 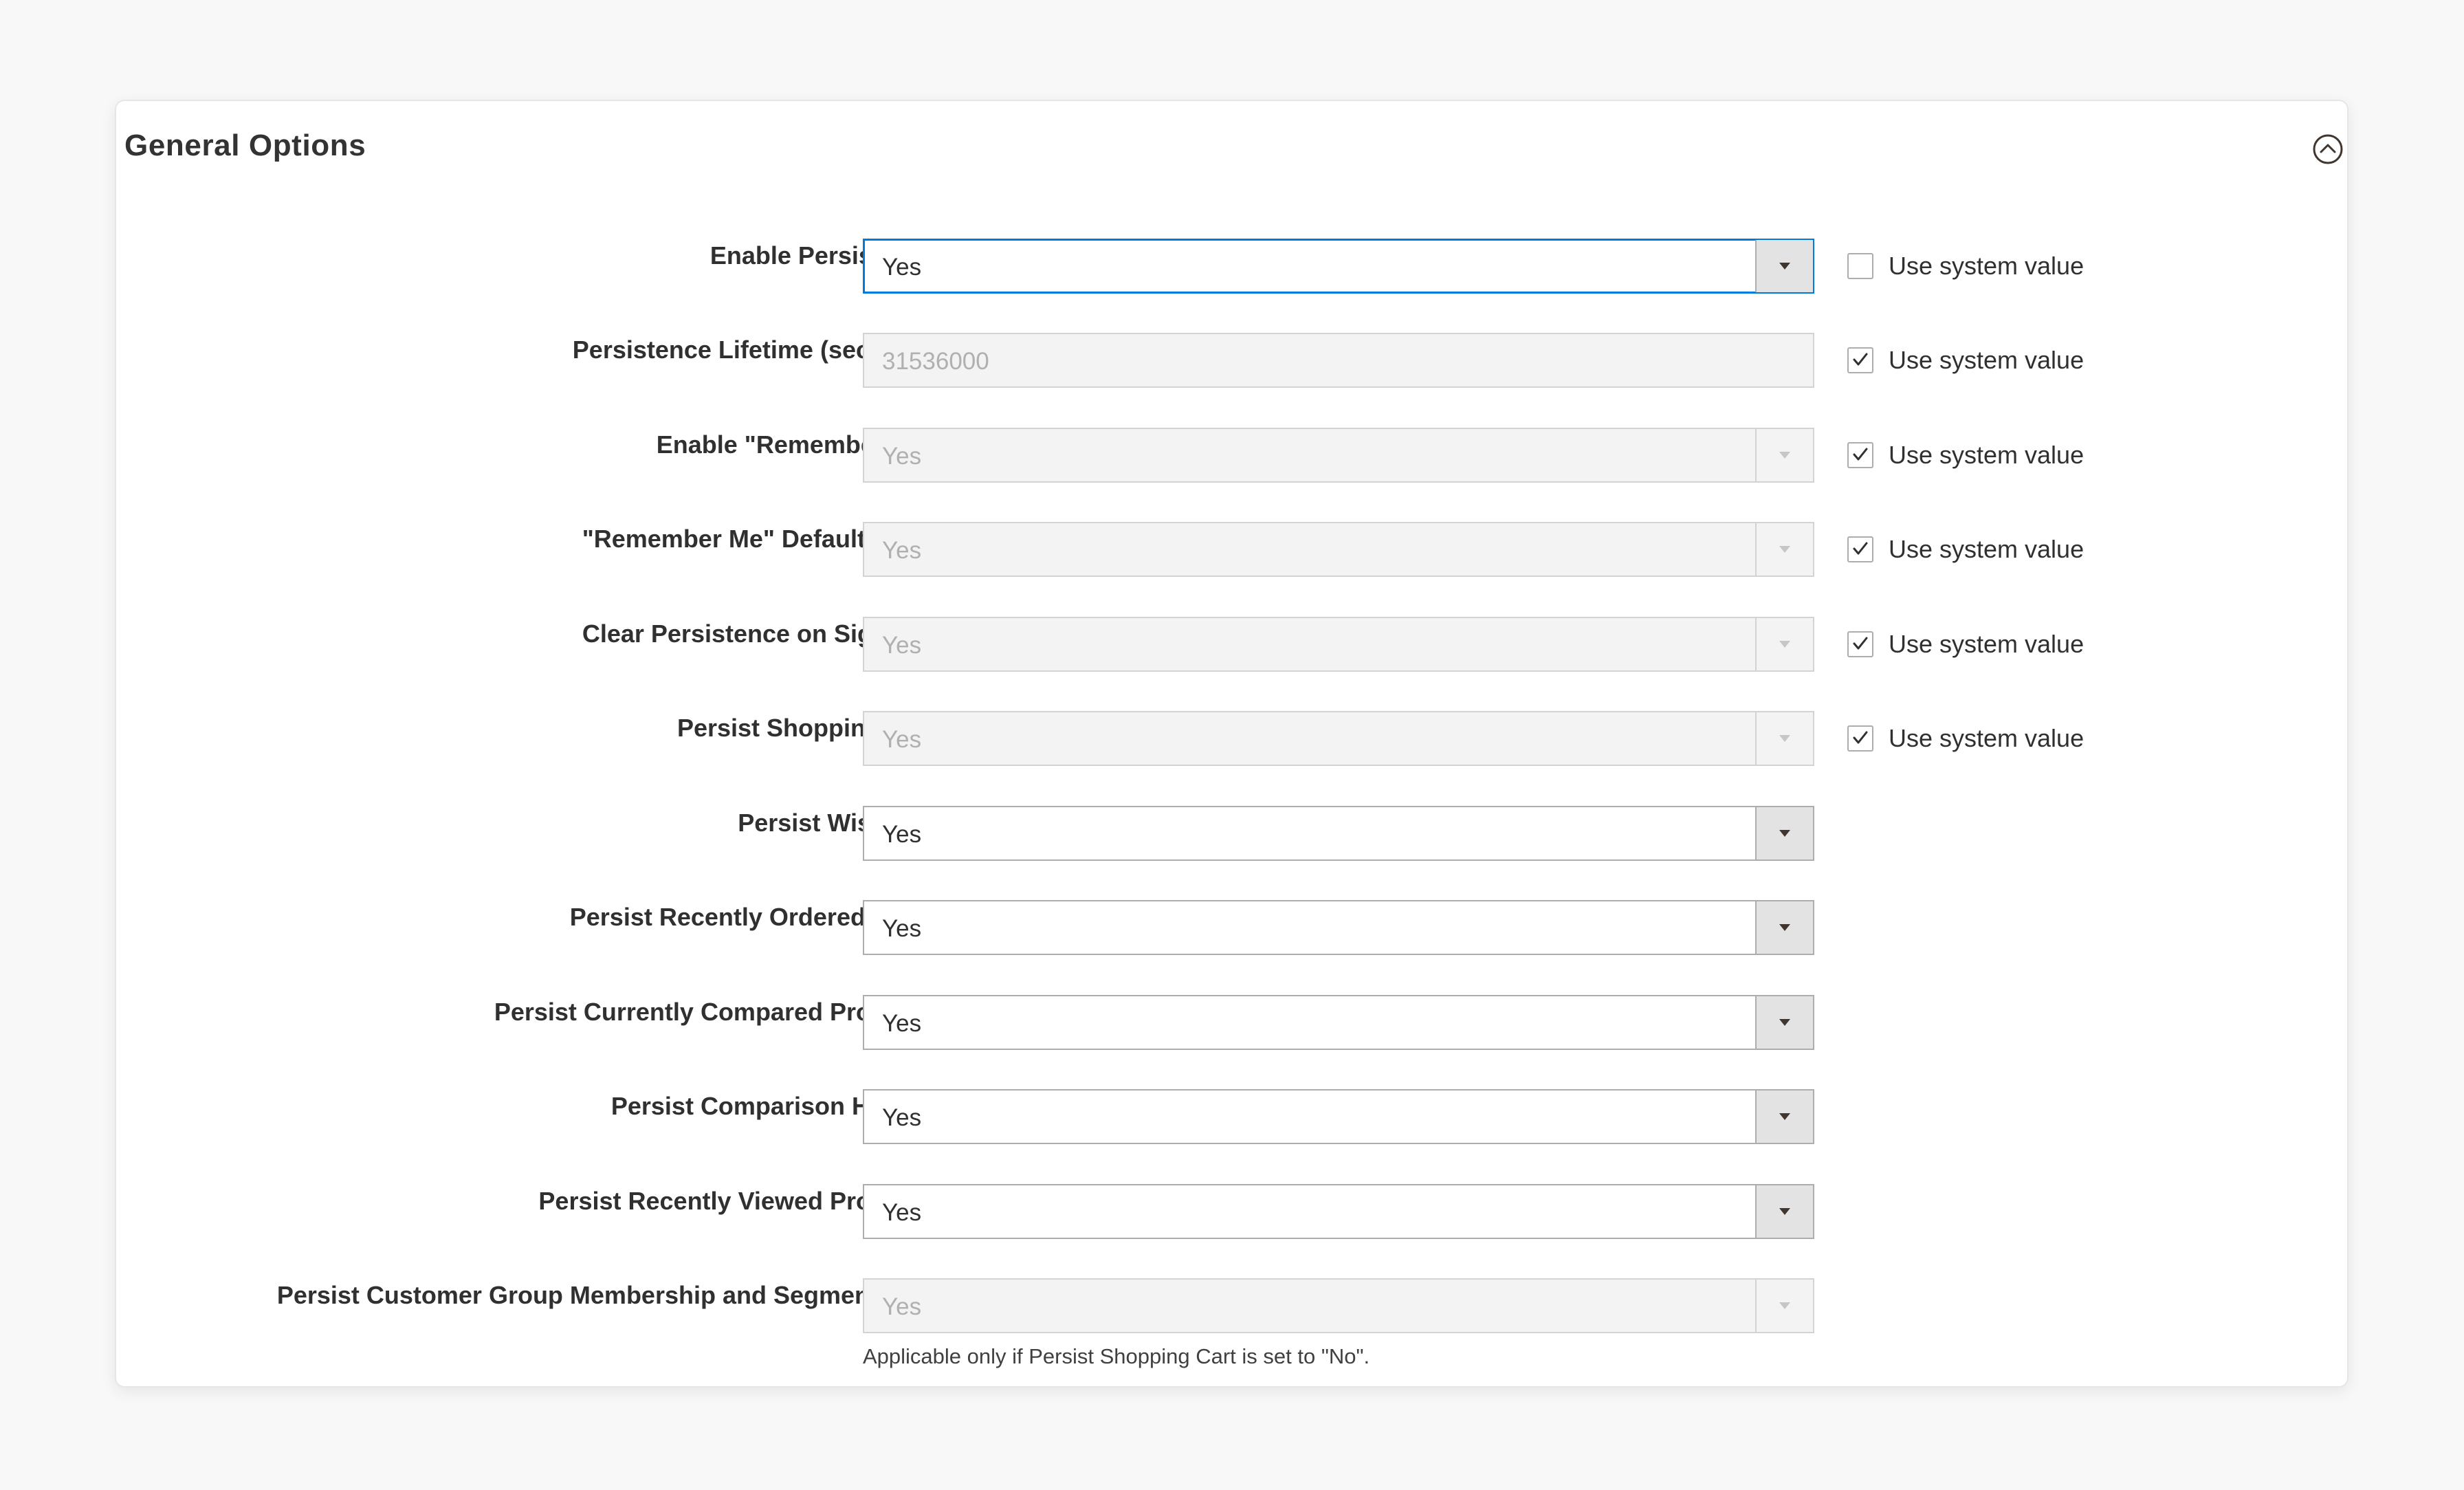 What do you see at coordinates (935, 361) in the screenshot?
I see `input-value: 31536000` at bounding box center [935, 361].